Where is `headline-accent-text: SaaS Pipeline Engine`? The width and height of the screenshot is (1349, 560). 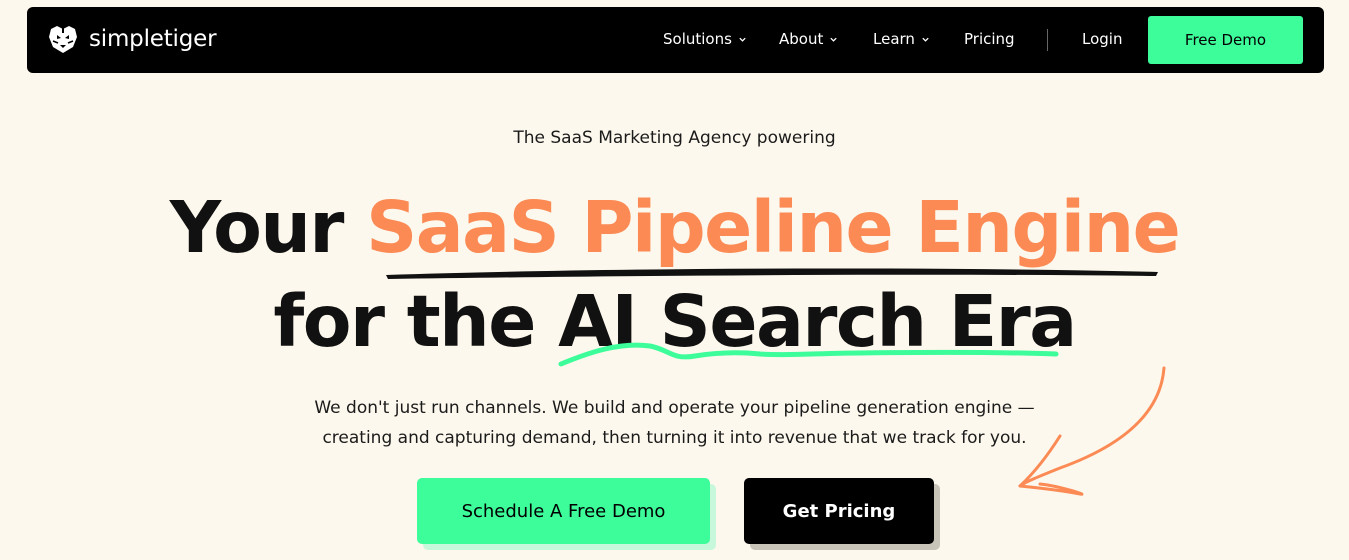
headline-accent-text: SaaS Pipeline Engine is located at coordinates (773, 227).